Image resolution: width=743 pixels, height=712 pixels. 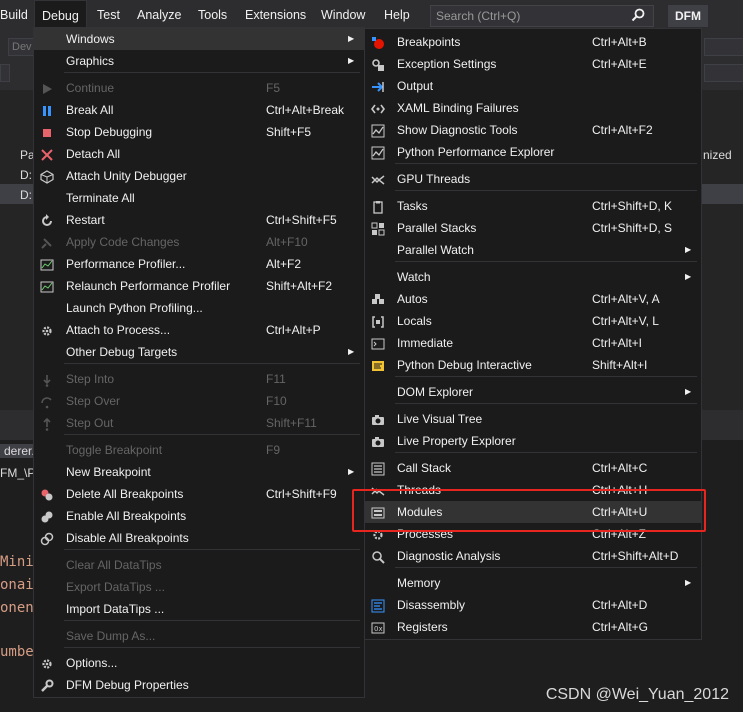 What do you see at coordinates (622, 130) in the screenshot?
I see `menu-item-shortcut: Ctrl+Alt+F2` at bounding box center [622, 130].